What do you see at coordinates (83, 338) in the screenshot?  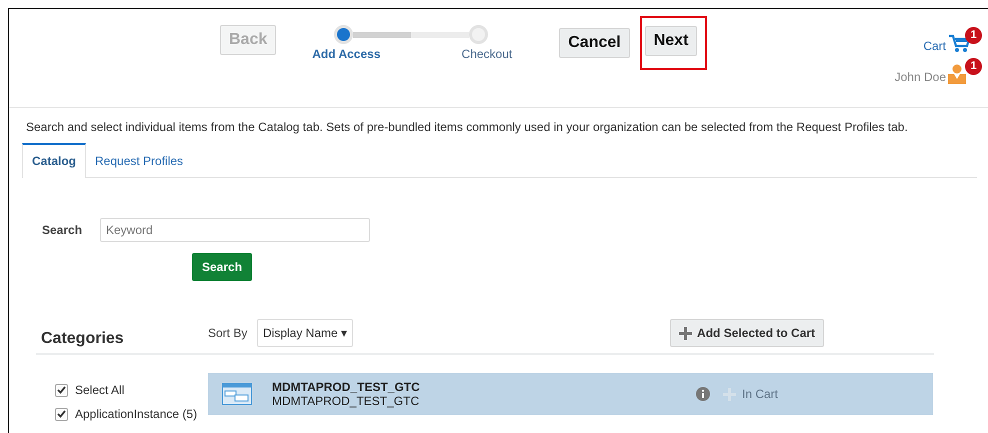 I see `section-title: Categories` at bounding box center [83, 338].